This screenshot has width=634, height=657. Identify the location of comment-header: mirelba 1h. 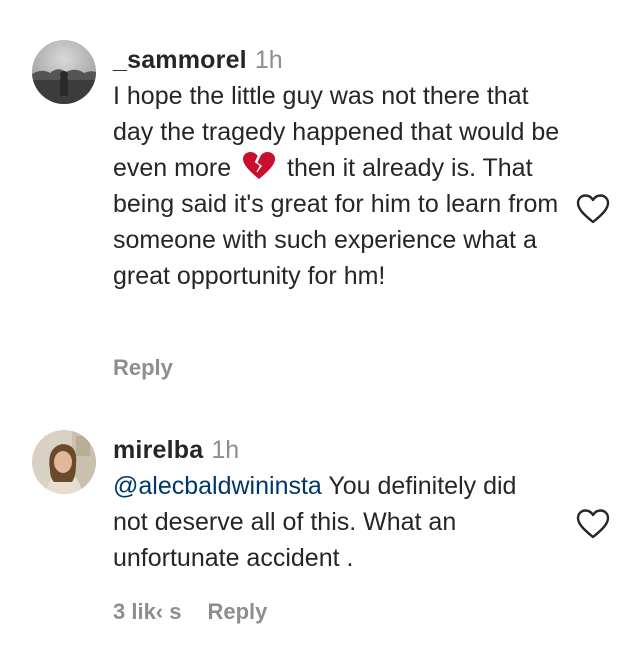
(340, 450).